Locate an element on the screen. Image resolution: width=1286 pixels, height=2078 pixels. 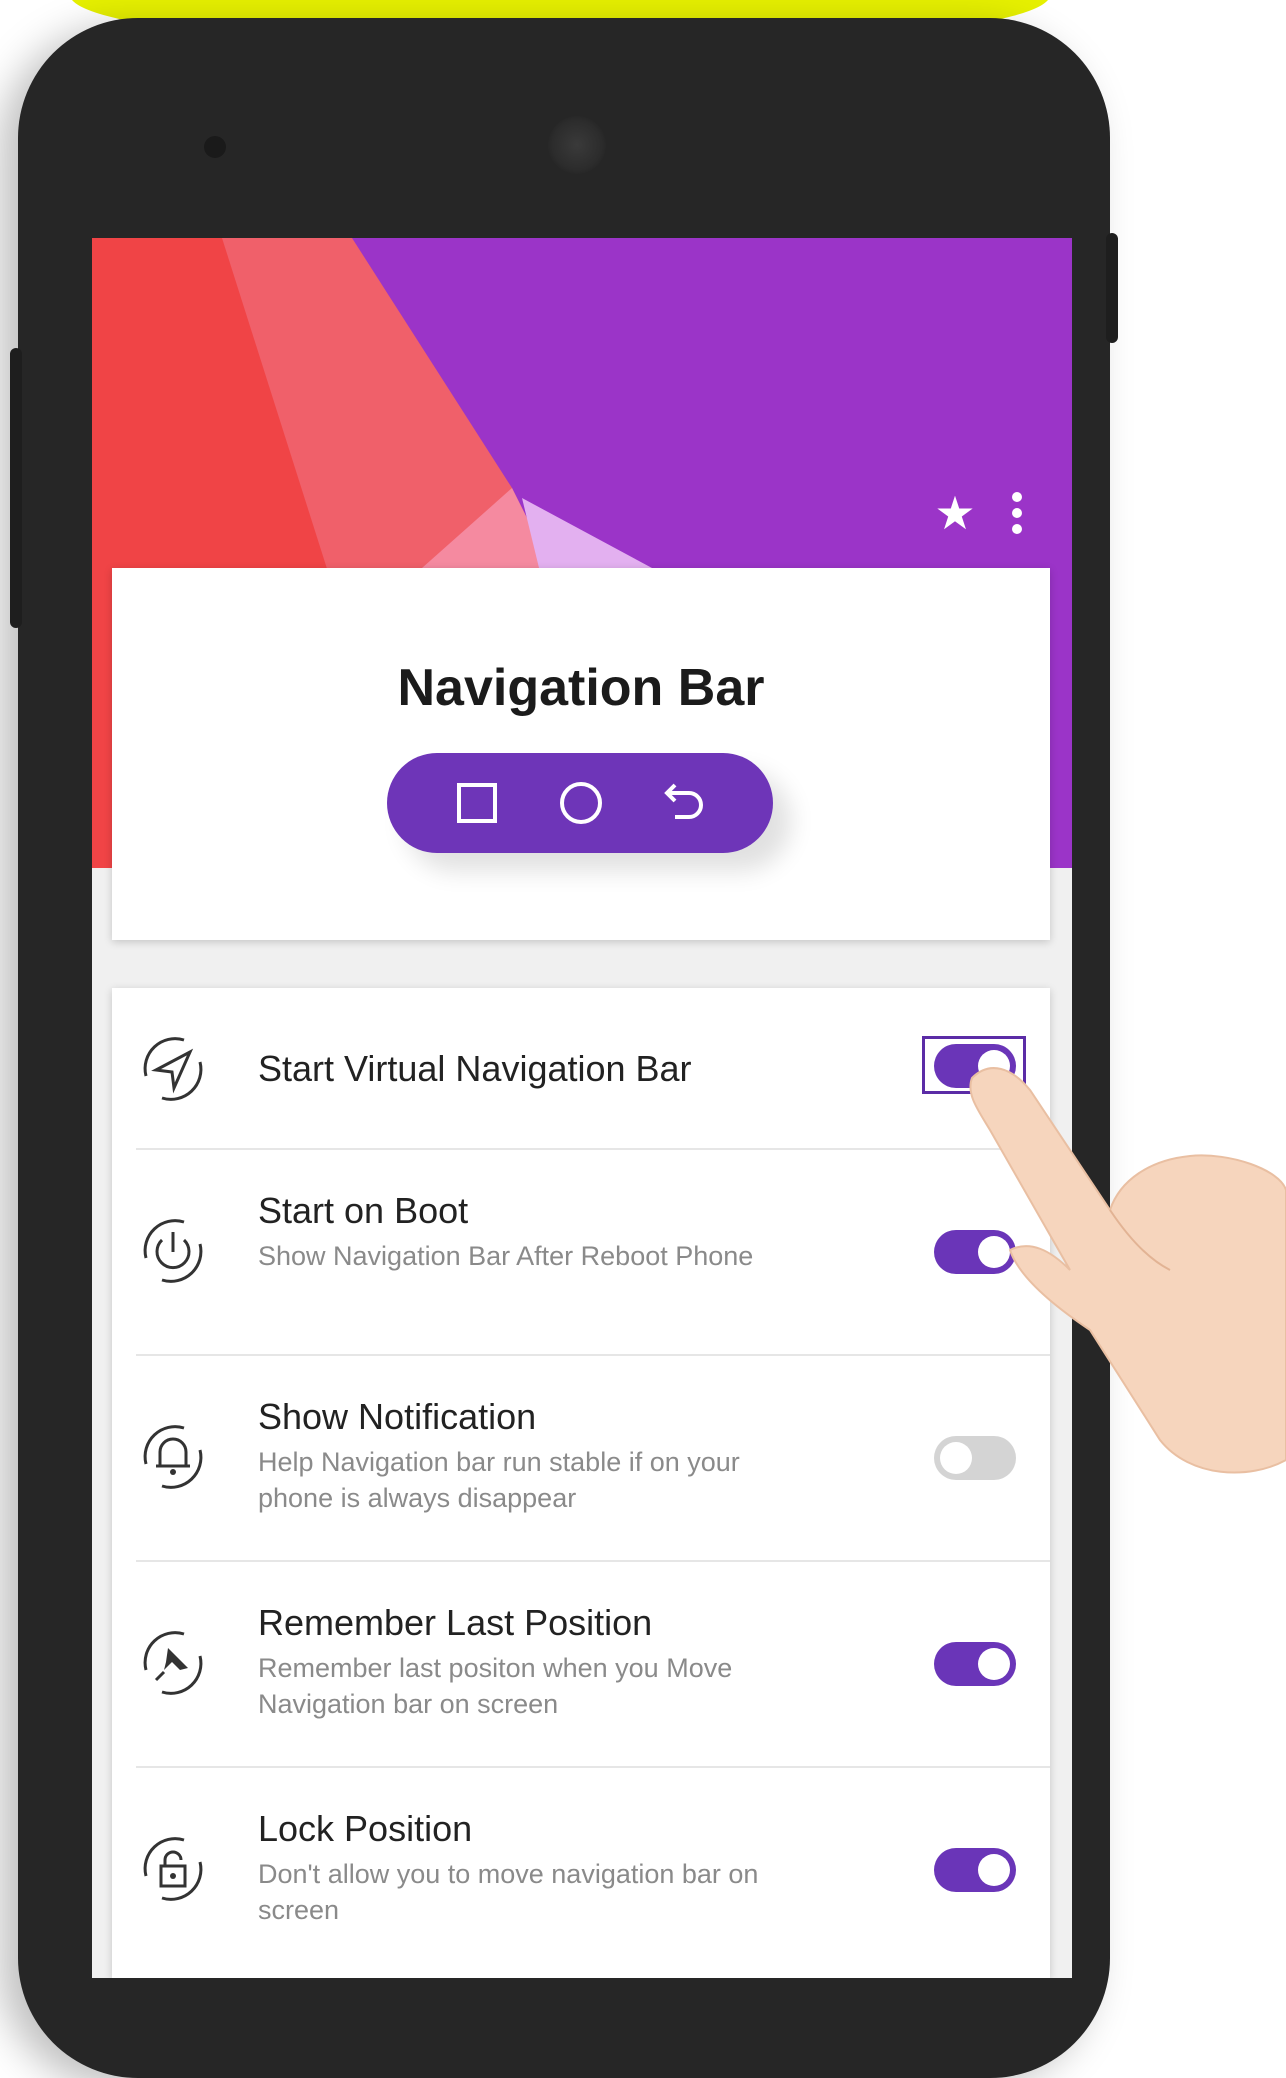
navigation-arrow-icon is located at coordinates (173, 1069).